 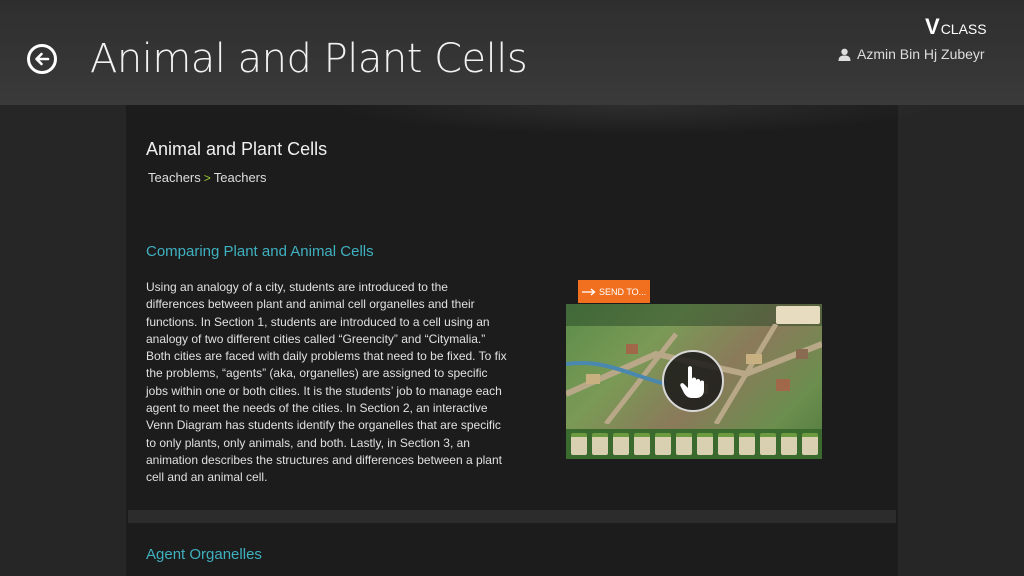 I want to click on section-divider, so click(x=512, y=516).